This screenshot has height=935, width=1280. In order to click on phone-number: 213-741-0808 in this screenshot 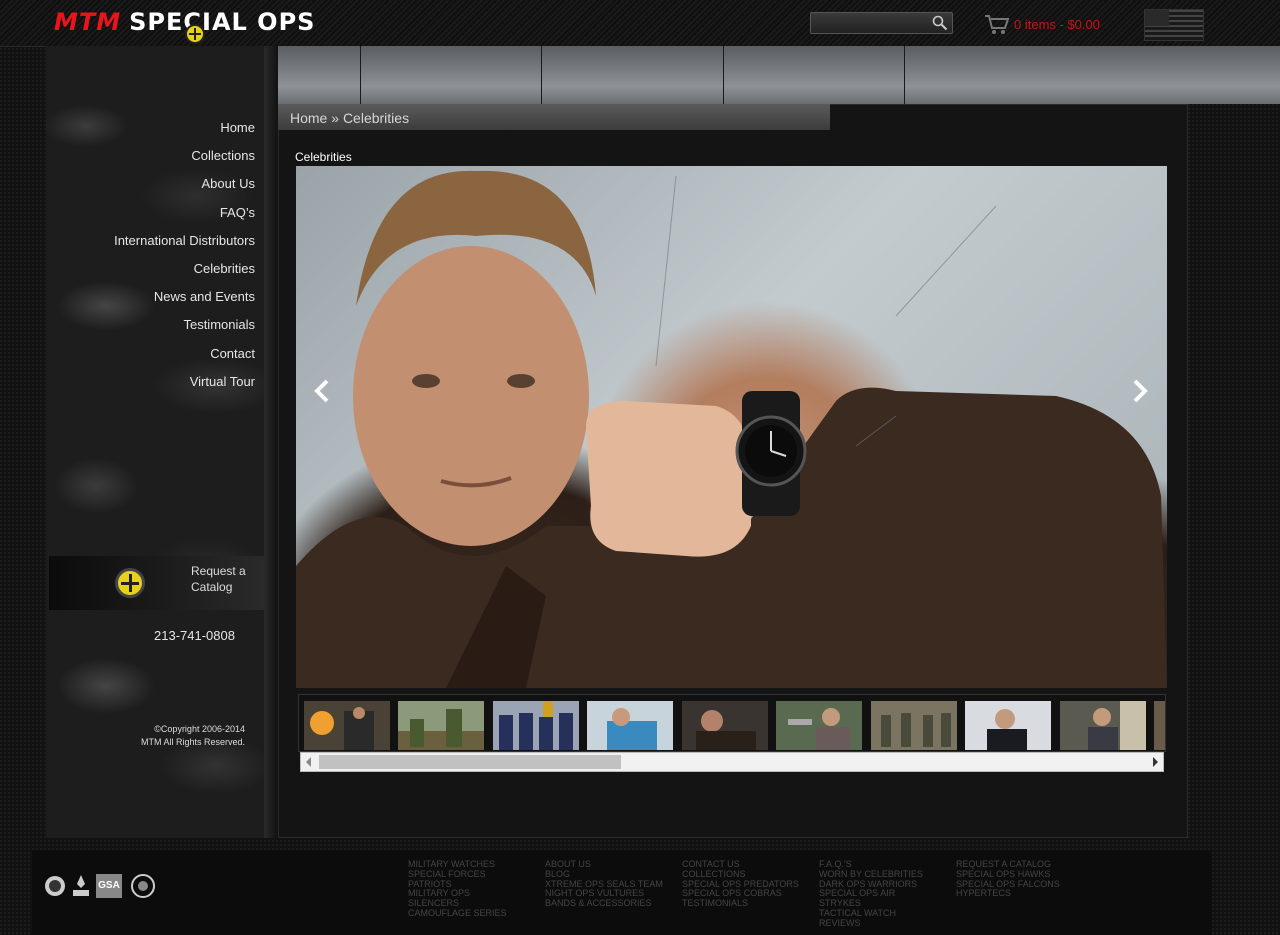, I will do `click(194, 635)`.